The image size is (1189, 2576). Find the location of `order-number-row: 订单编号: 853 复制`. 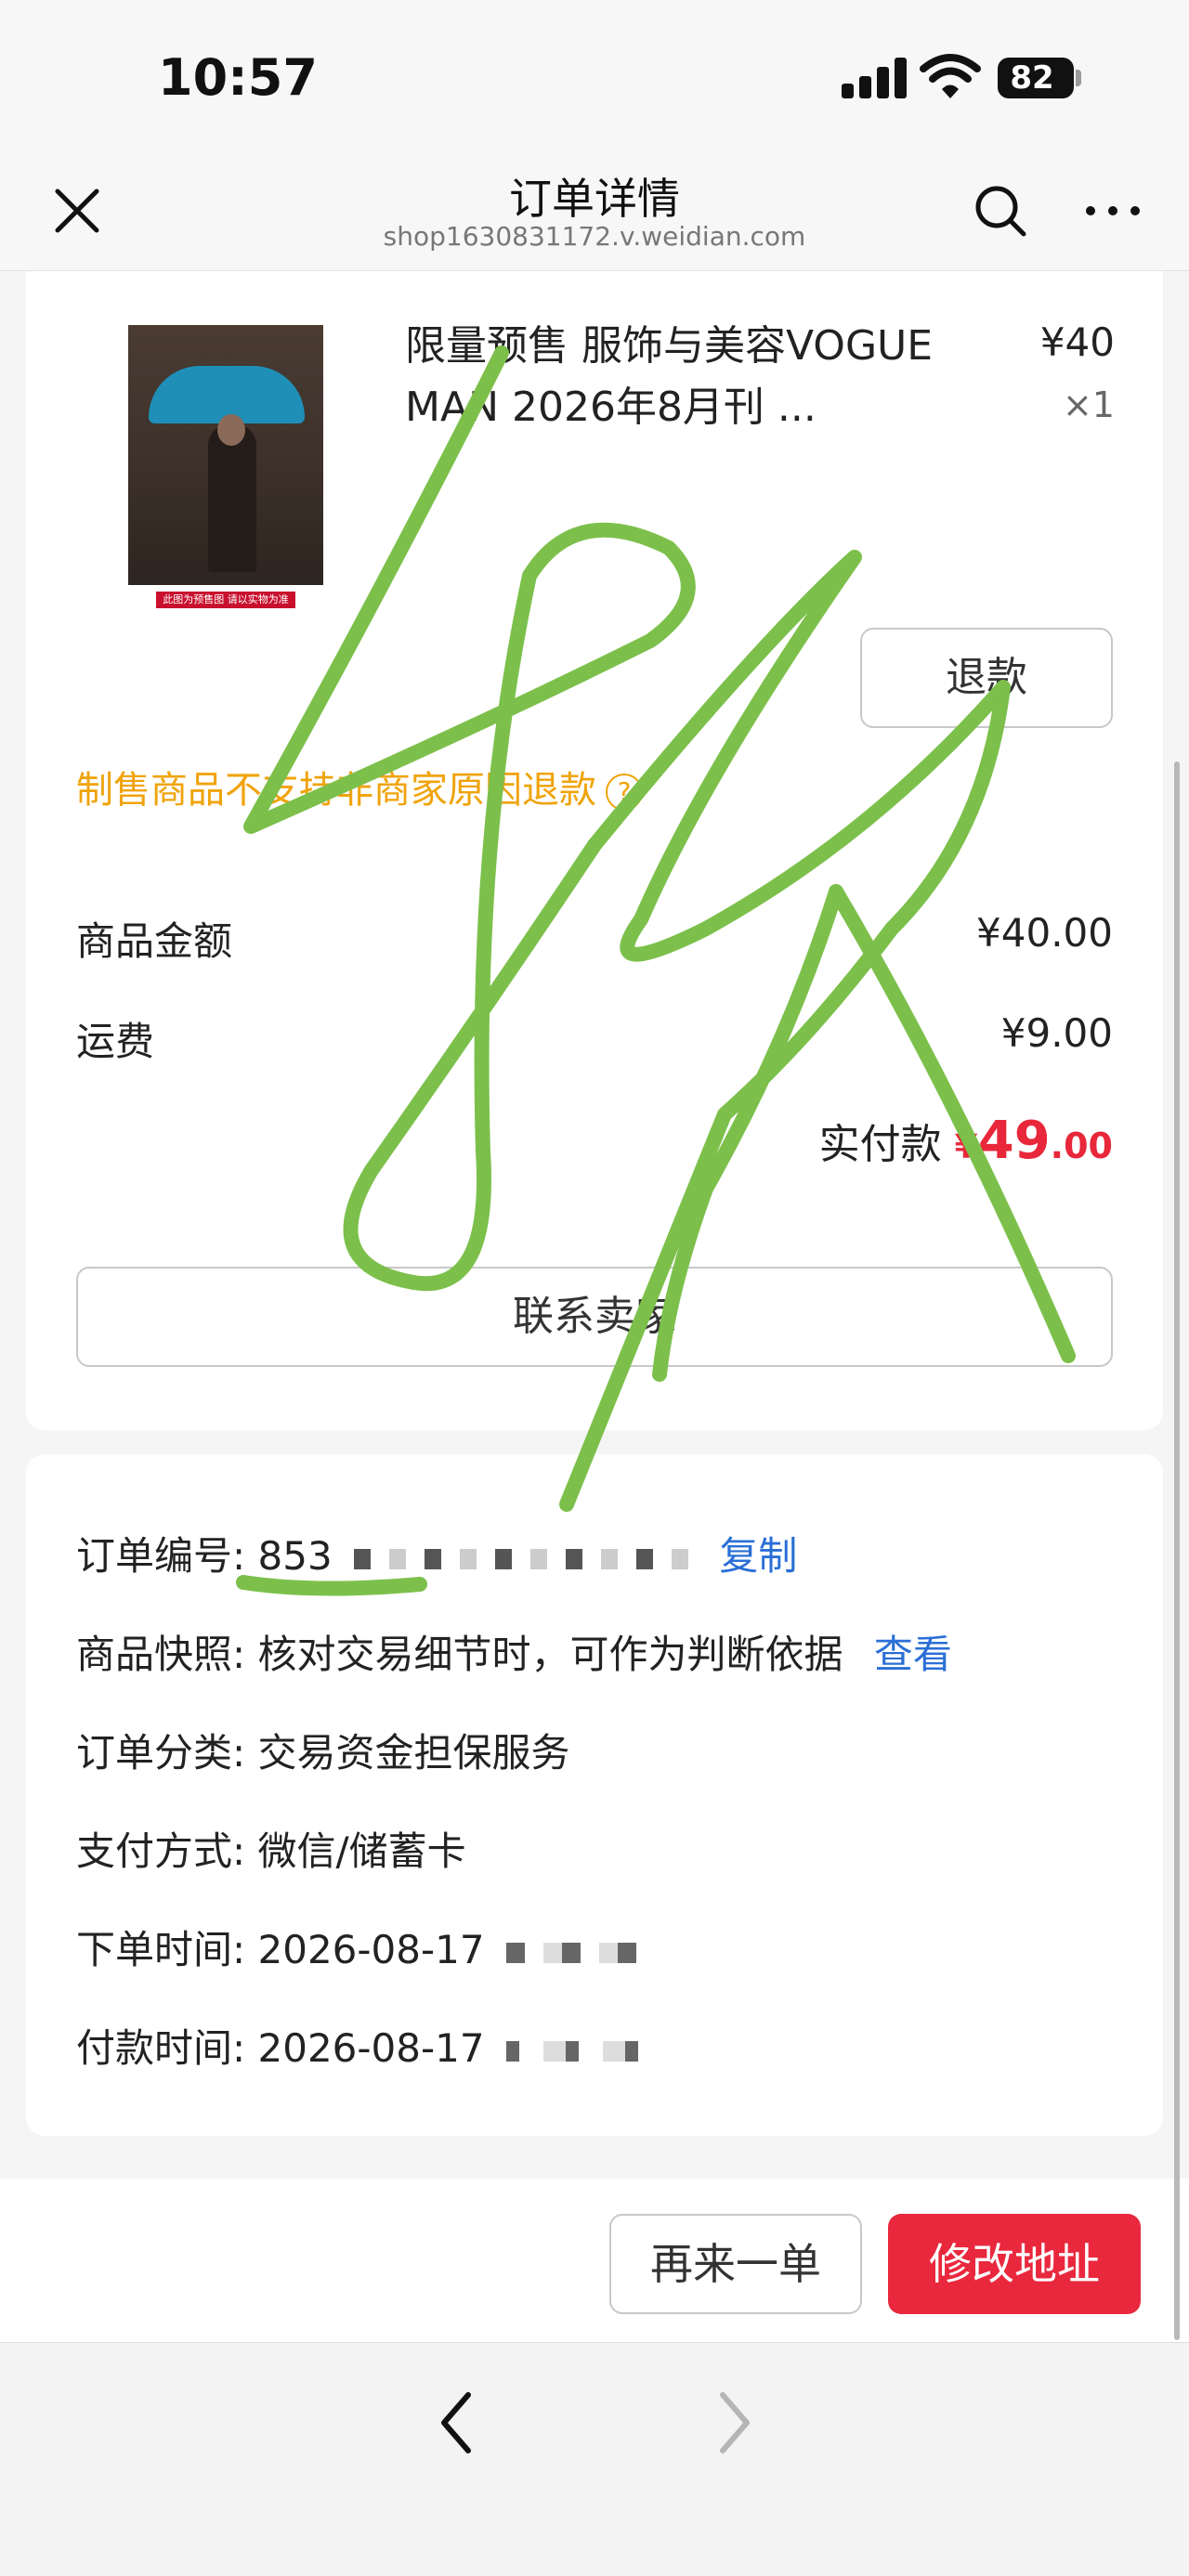

order-number-row: 订单编号: 853 复制 is located at coordinates (436, 1553).